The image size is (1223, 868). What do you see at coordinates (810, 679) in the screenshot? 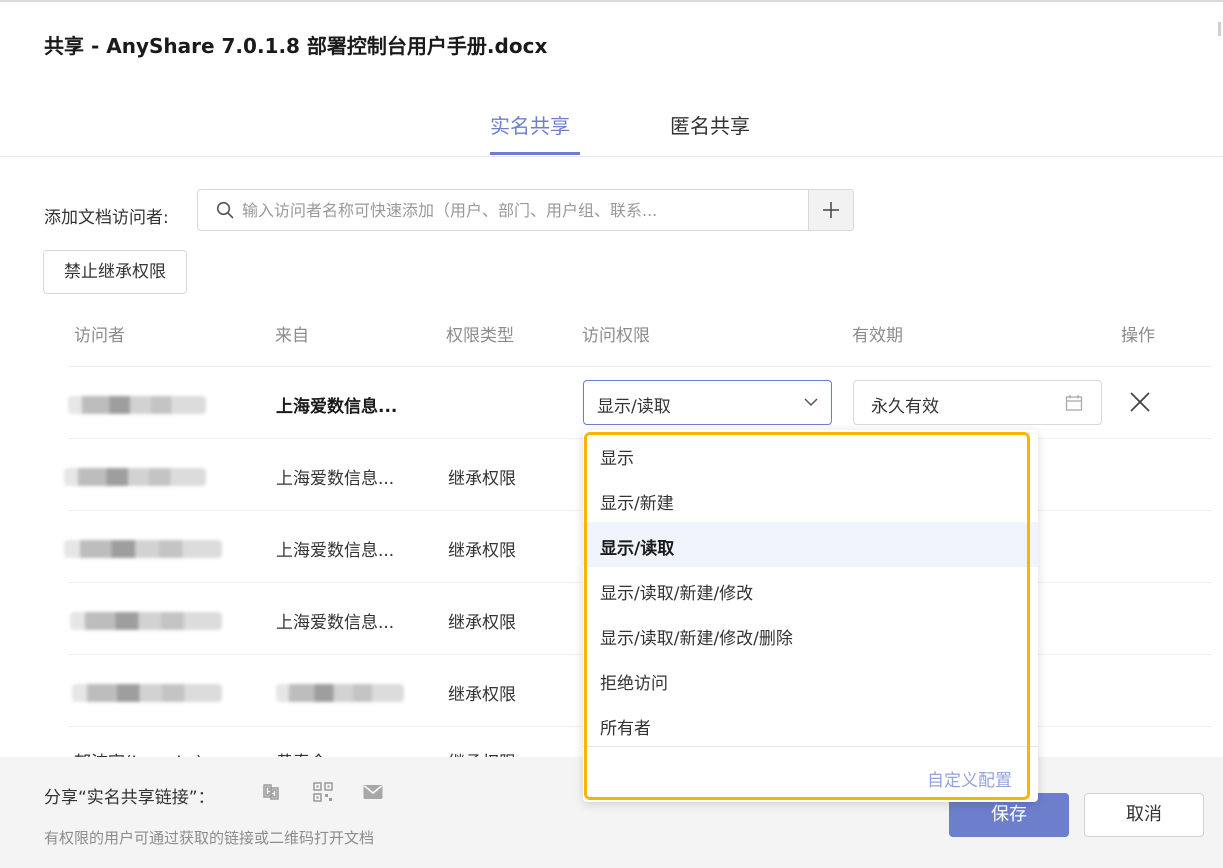
I see `permission-option: 拒绝访问` at bounding box center [810, 679].